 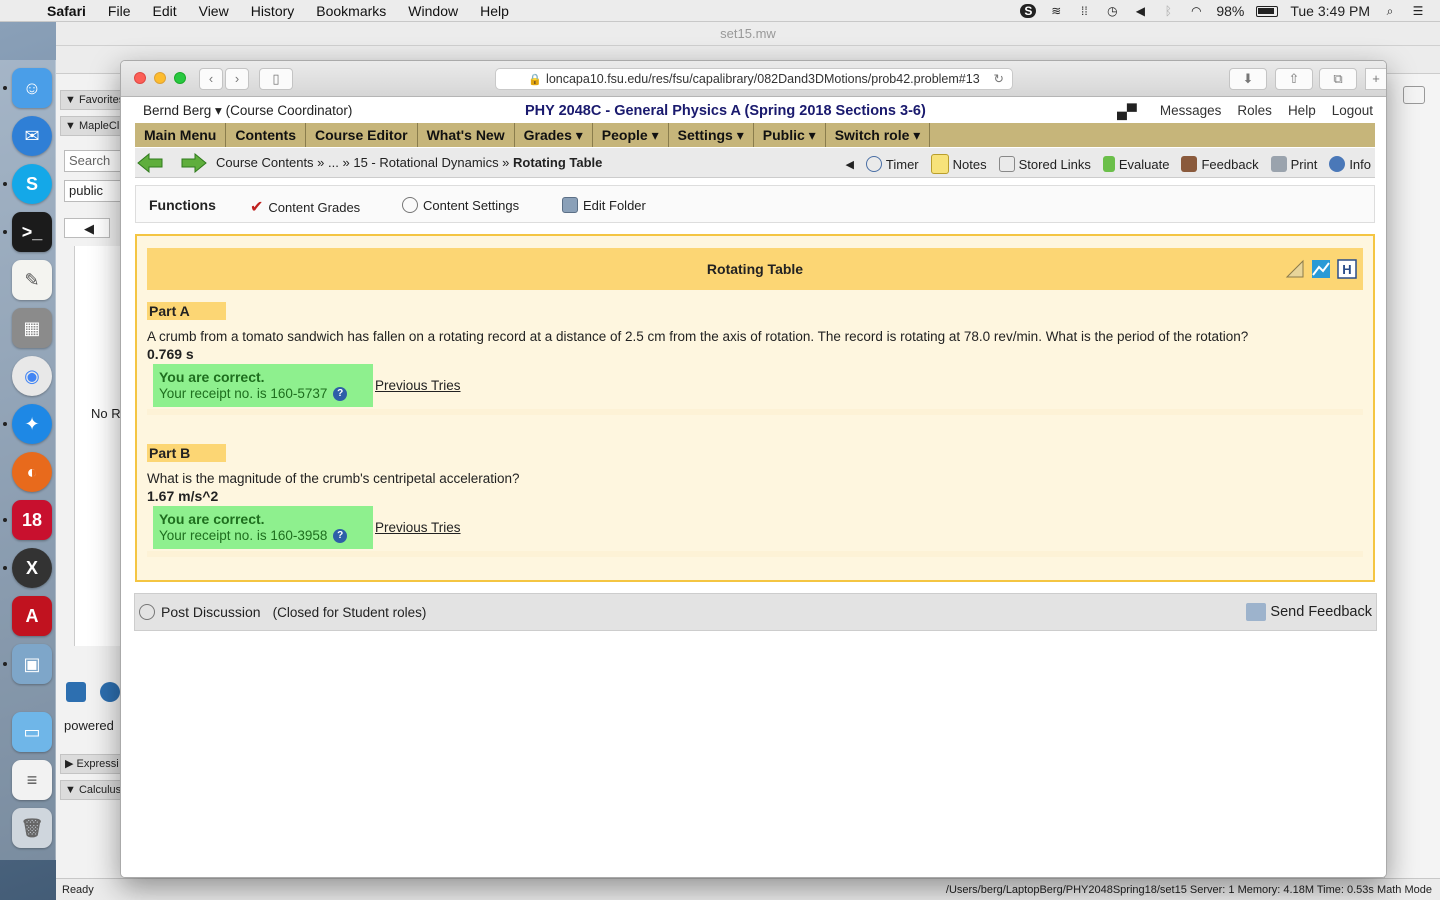 What do you see at coordinates (790, 135) in the screenshot?
I see `menu-public: Public ▾` at bounding box center [790, 135].